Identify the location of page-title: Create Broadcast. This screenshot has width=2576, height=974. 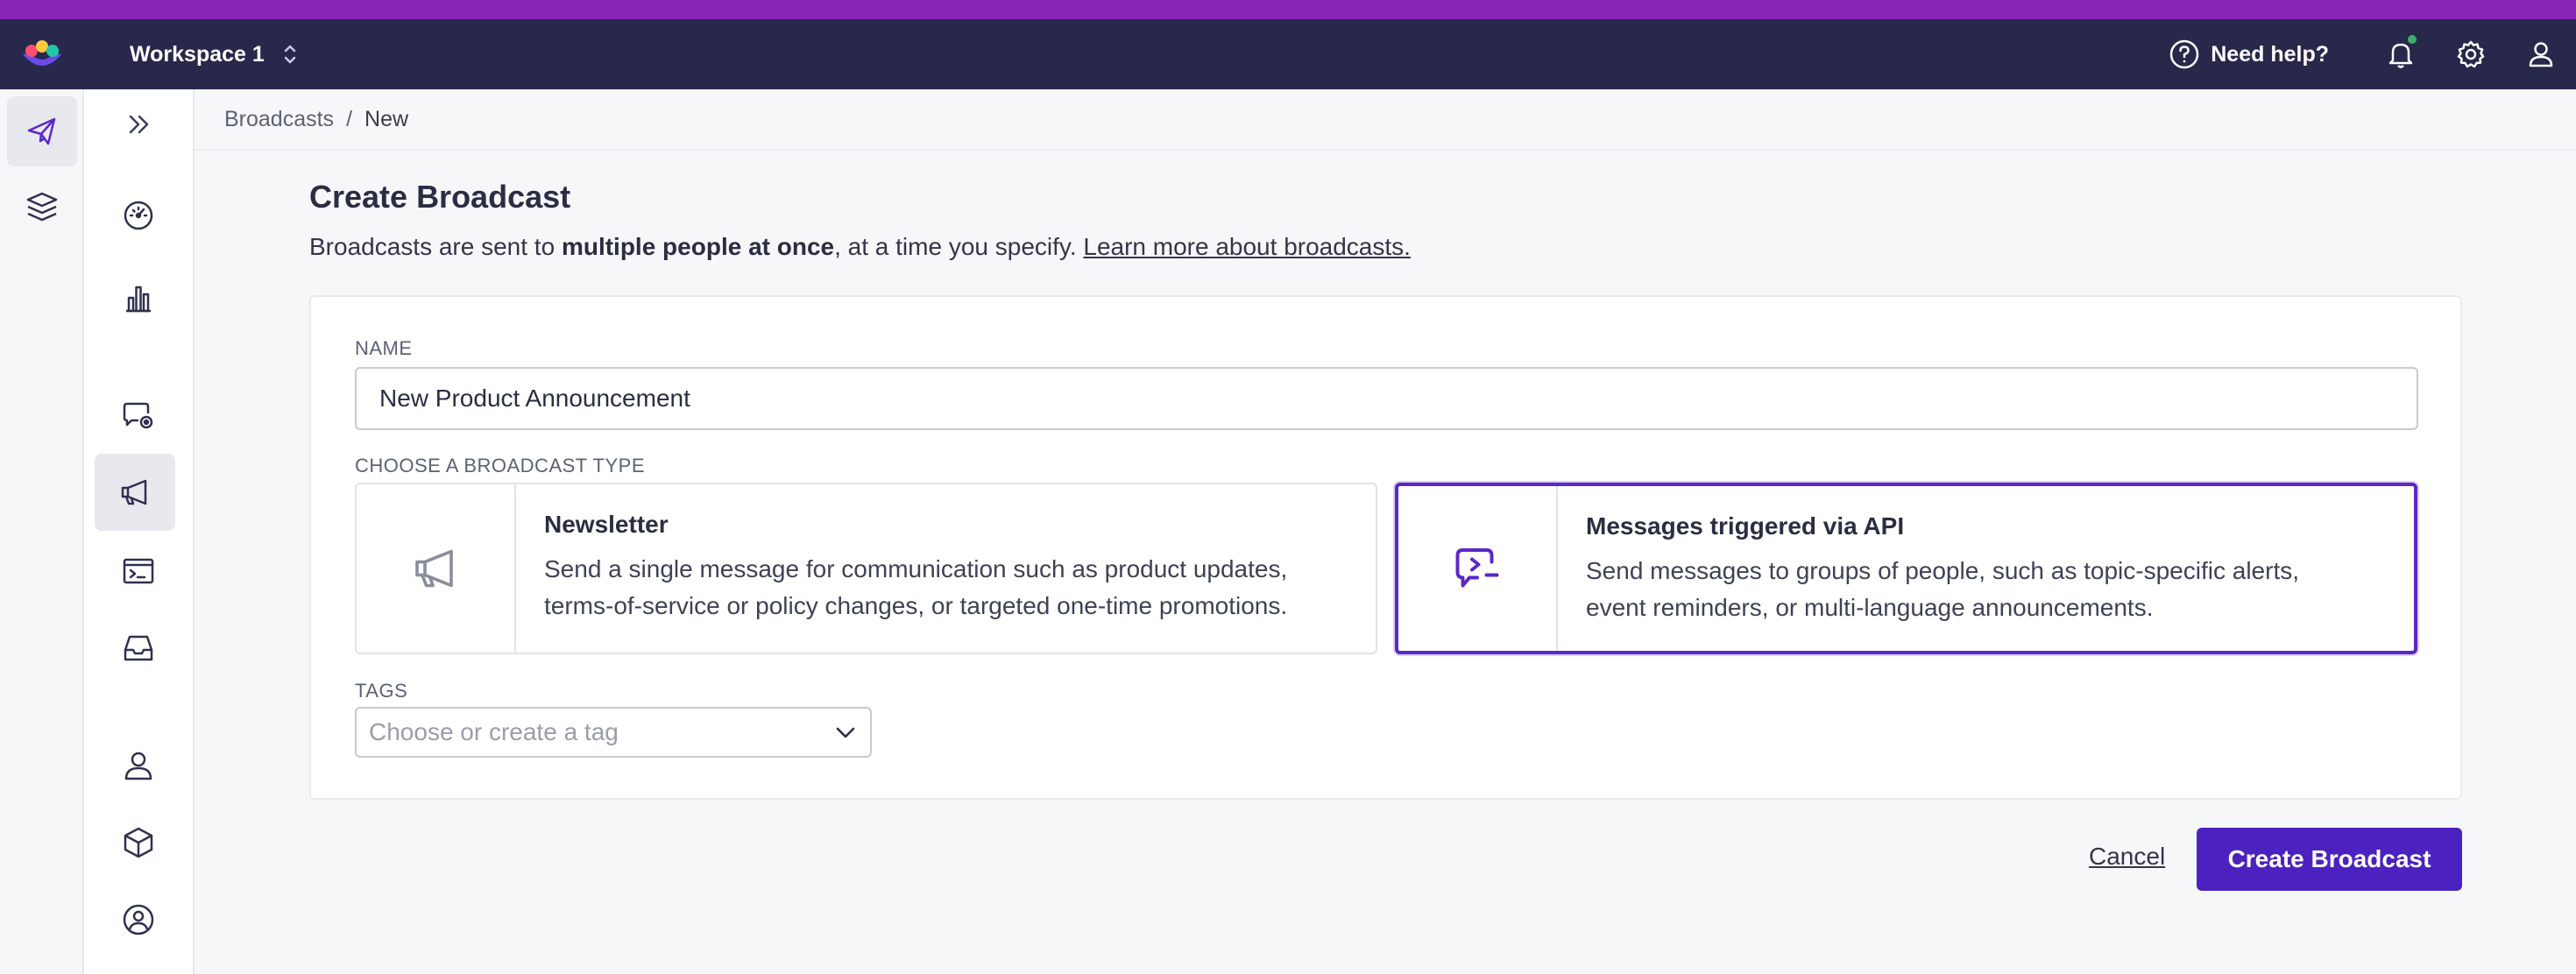
(440, 197).